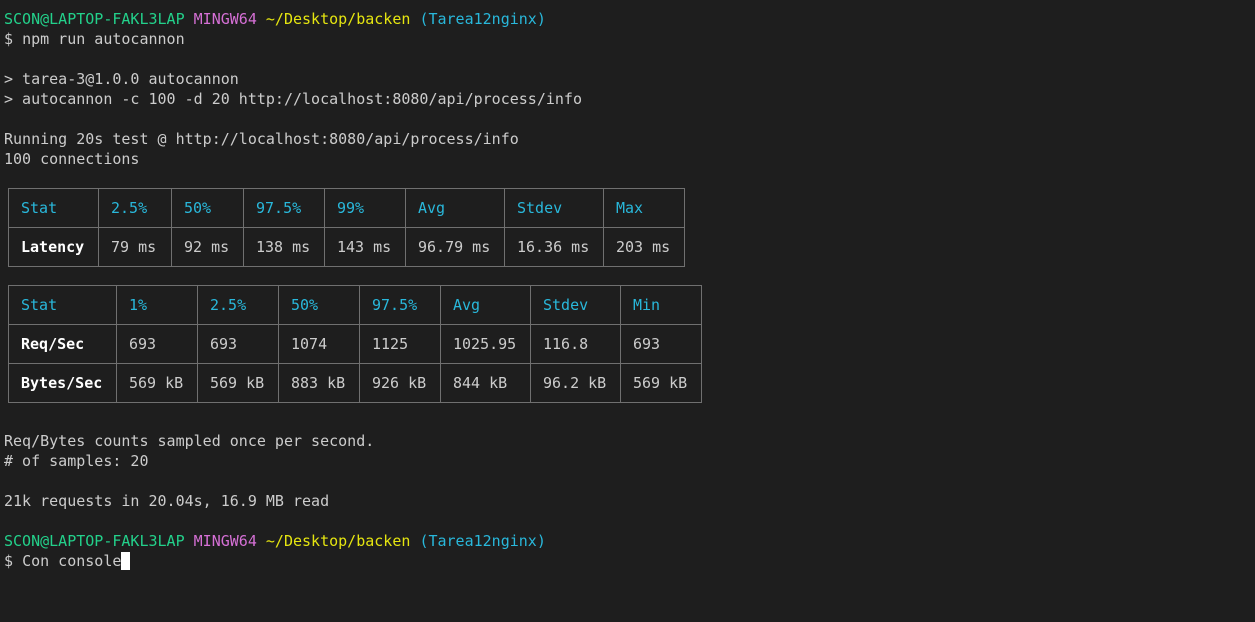 The height and width of the screenshot is (622, 1255). I want to click on latency-row-label: Latency, so click(53, 247).